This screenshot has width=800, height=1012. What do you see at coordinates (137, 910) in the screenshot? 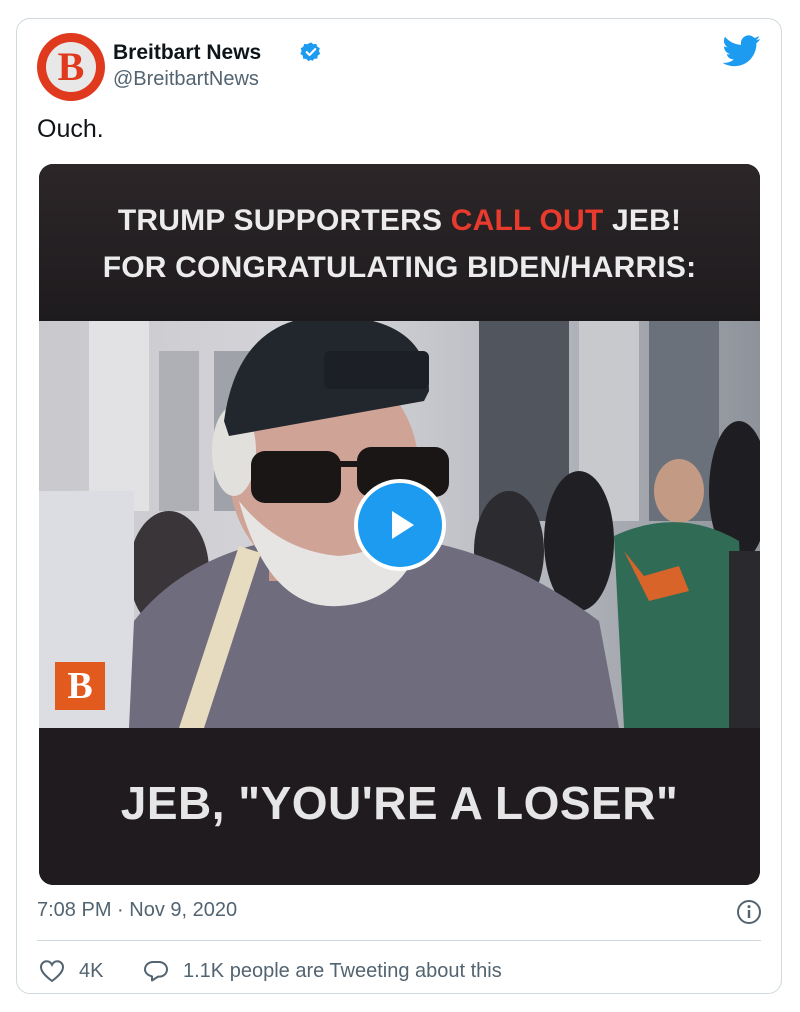
I see `tweet-timestamp: 7:08 PM · Nov 9, 2020` at bounding box center [137, 910].